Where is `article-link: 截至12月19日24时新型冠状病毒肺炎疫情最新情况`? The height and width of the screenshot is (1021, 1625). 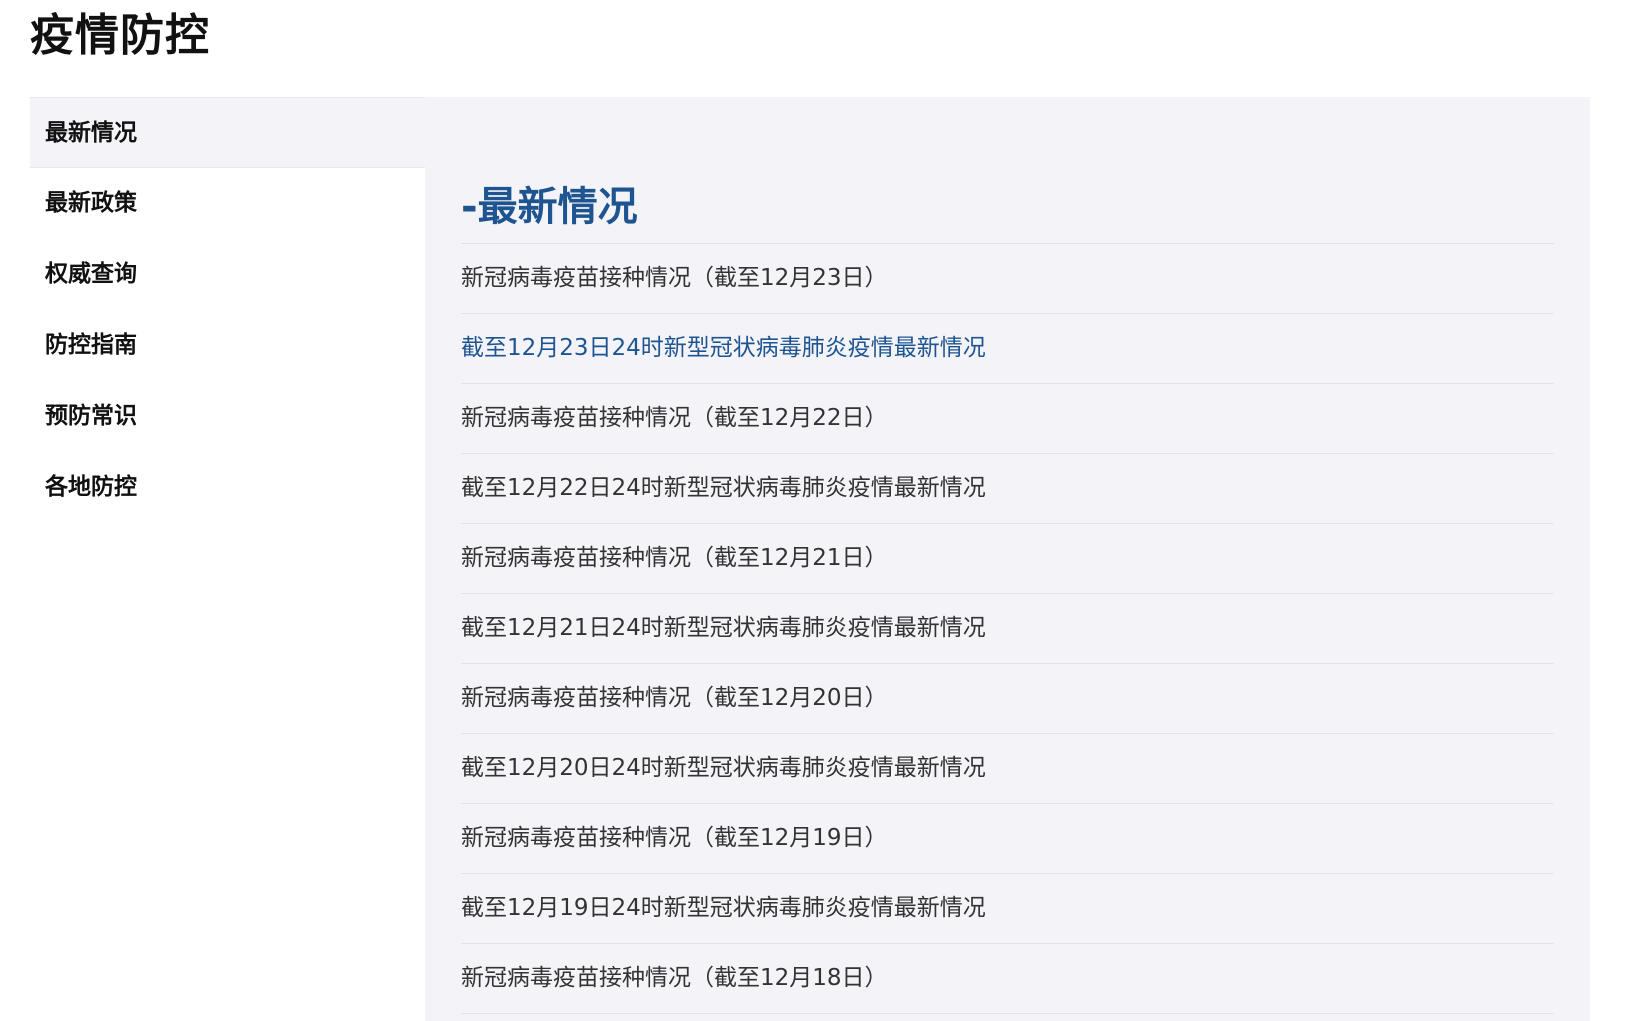
article-link: 截至12月19日24时新型冠状病毒肺炎疫情最新情况 is located at coordinates (723, 908).